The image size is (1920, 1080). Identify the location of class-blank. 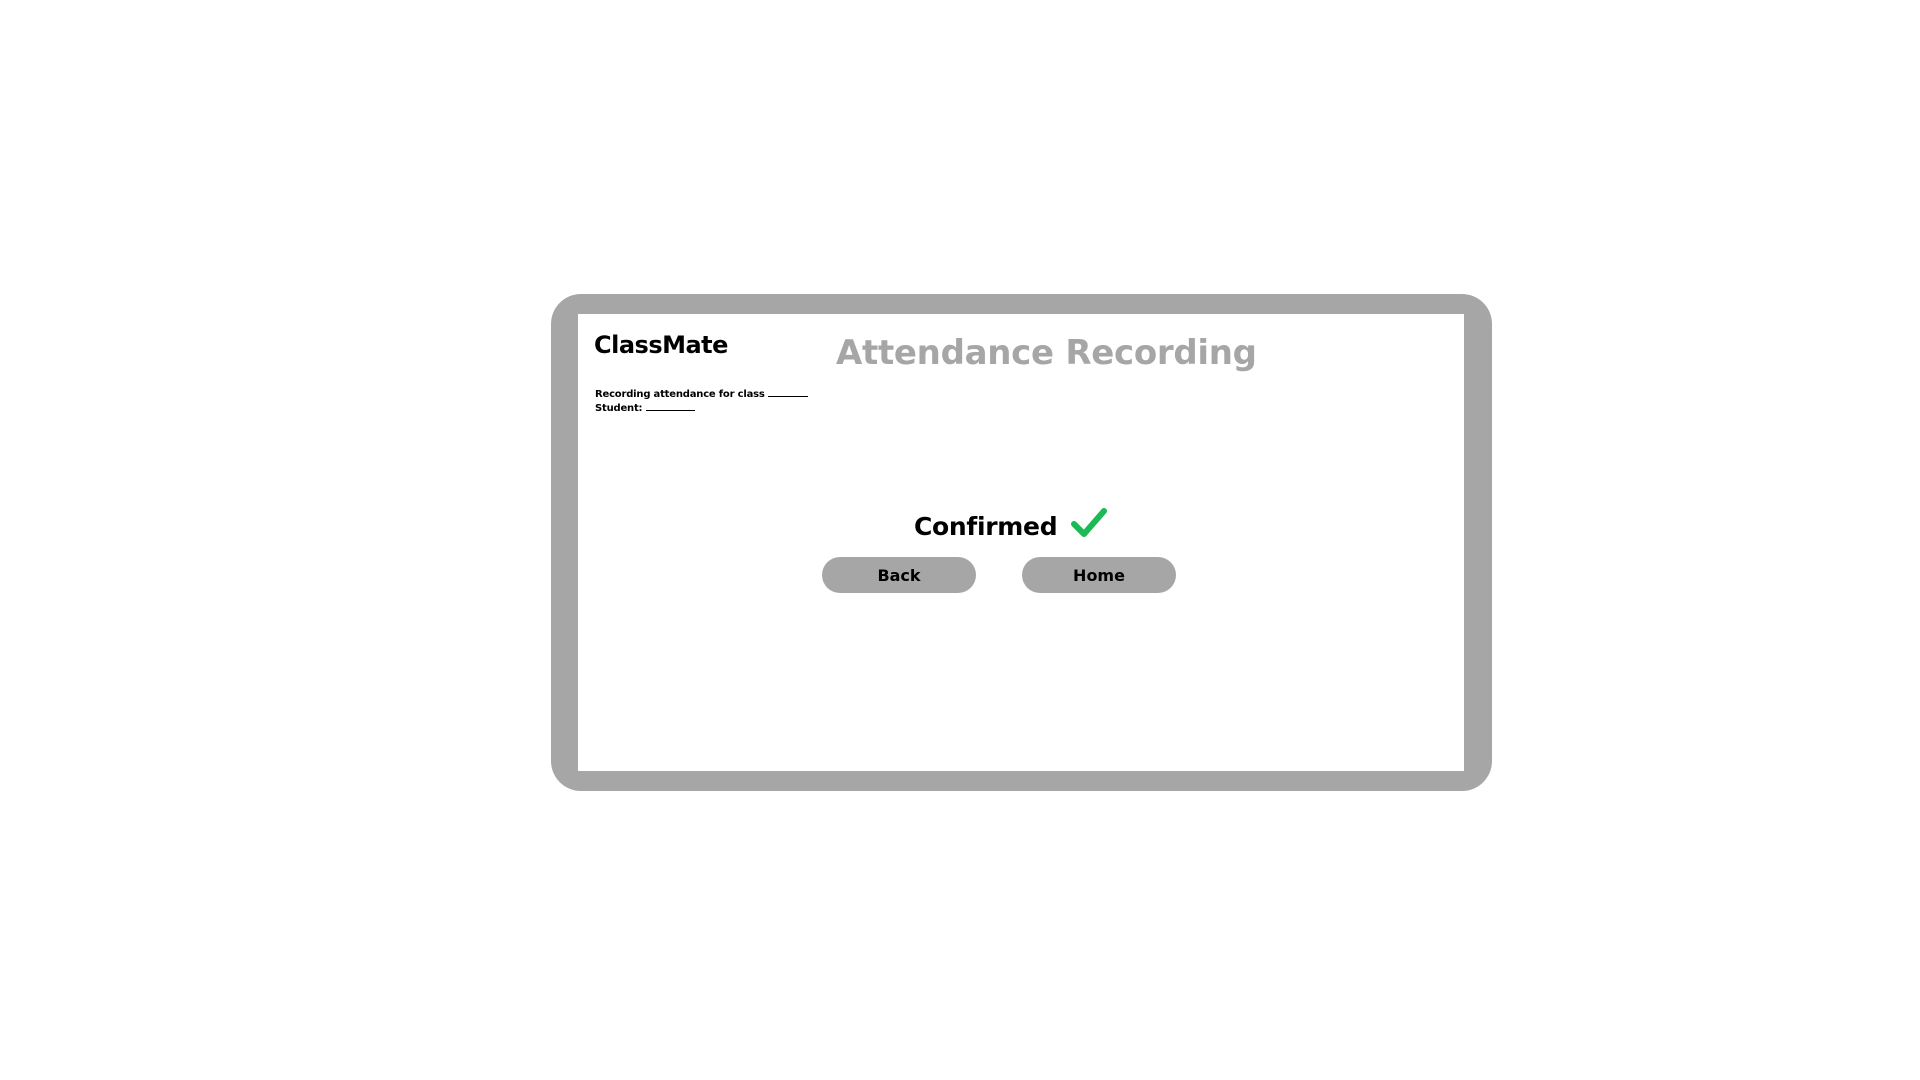
(787, 392).